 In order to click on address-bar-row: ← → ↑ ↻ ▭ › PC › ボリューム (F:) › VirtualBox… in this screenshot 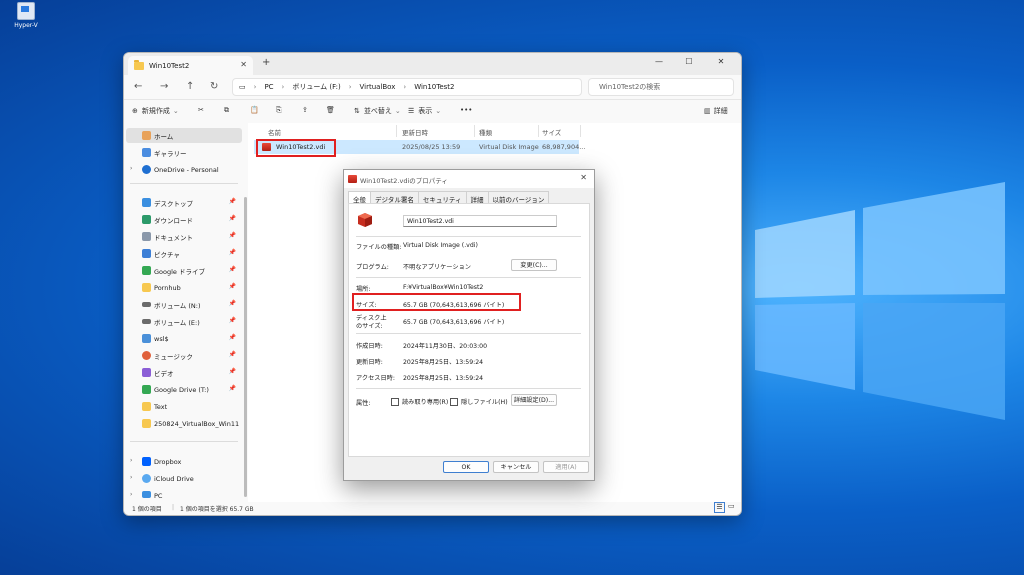, I will do `click(432, 87)`.